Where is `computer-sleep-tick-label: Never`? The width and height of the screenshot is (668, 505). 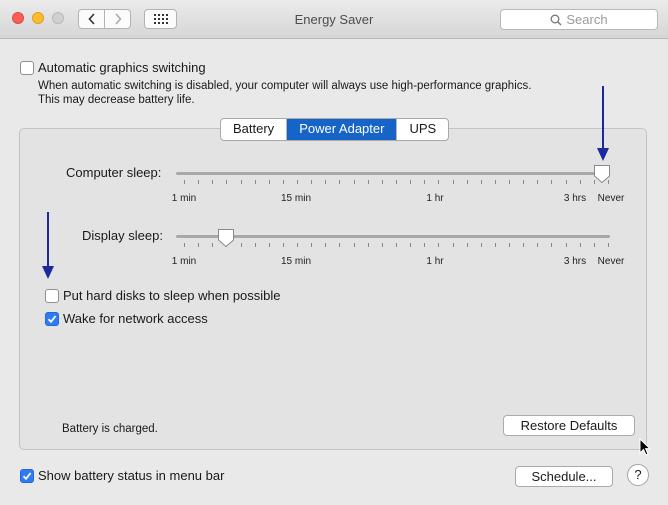
computer-sleep-tick-label: Never is located at coordinates (611, 198).